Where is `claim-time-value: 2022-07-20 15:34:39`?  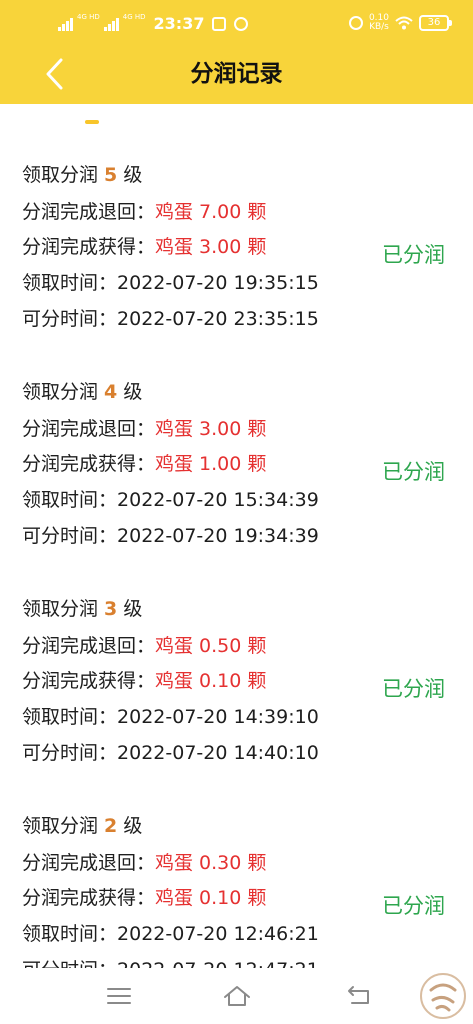
claim-time-value: 2022-07-20 15:34:39 is located at coordinates (218, 500).